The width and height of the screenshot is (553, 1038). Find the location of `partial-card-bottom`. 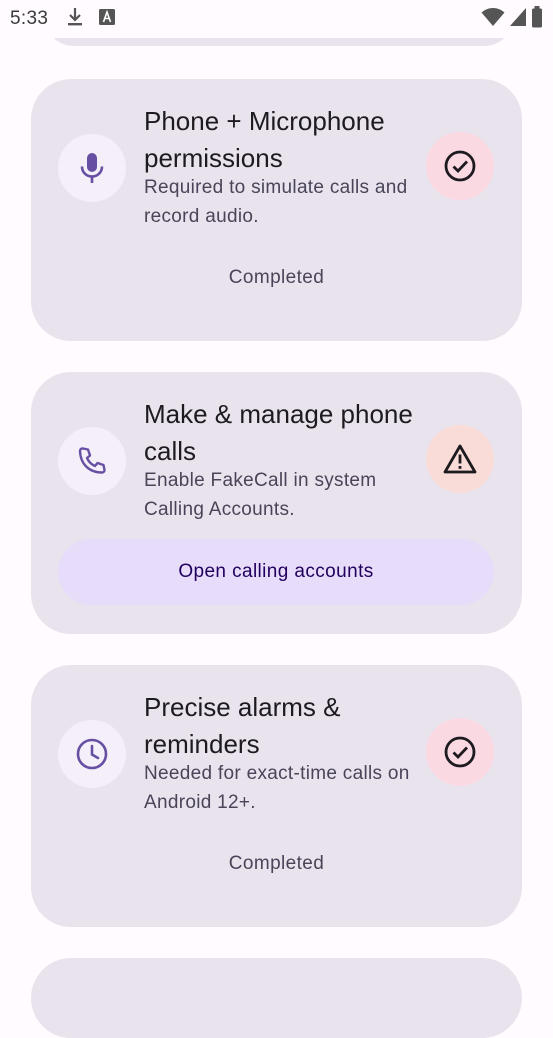

partial-card-bottom is located at coordinates (276, 998).